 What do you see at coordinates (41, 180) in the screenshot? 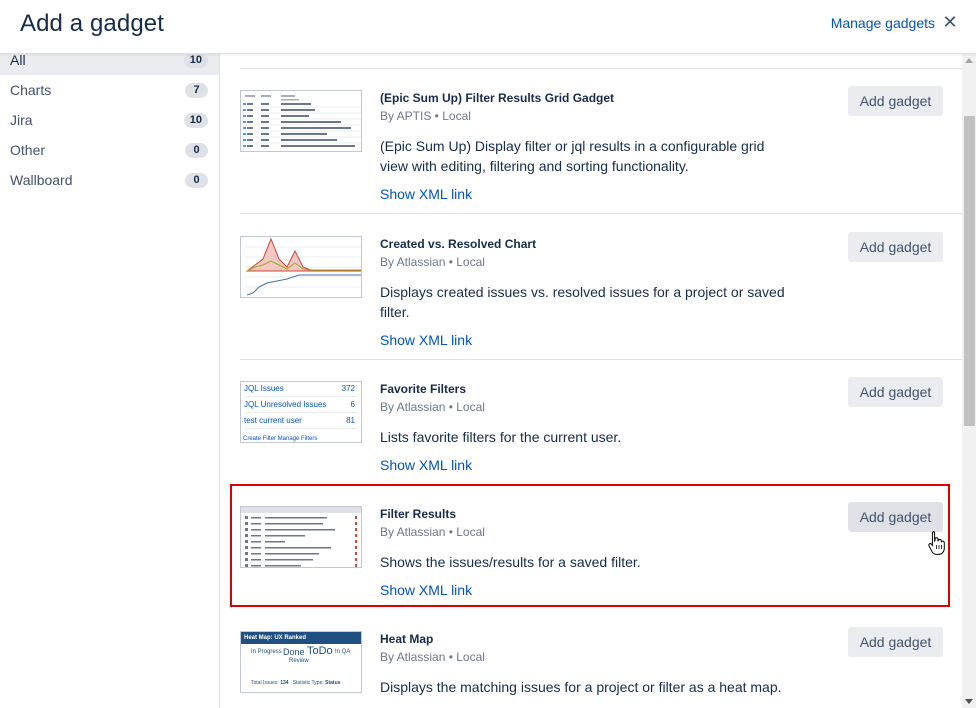
I see `category-label: Wallboard` at bounding box center [41, 180].